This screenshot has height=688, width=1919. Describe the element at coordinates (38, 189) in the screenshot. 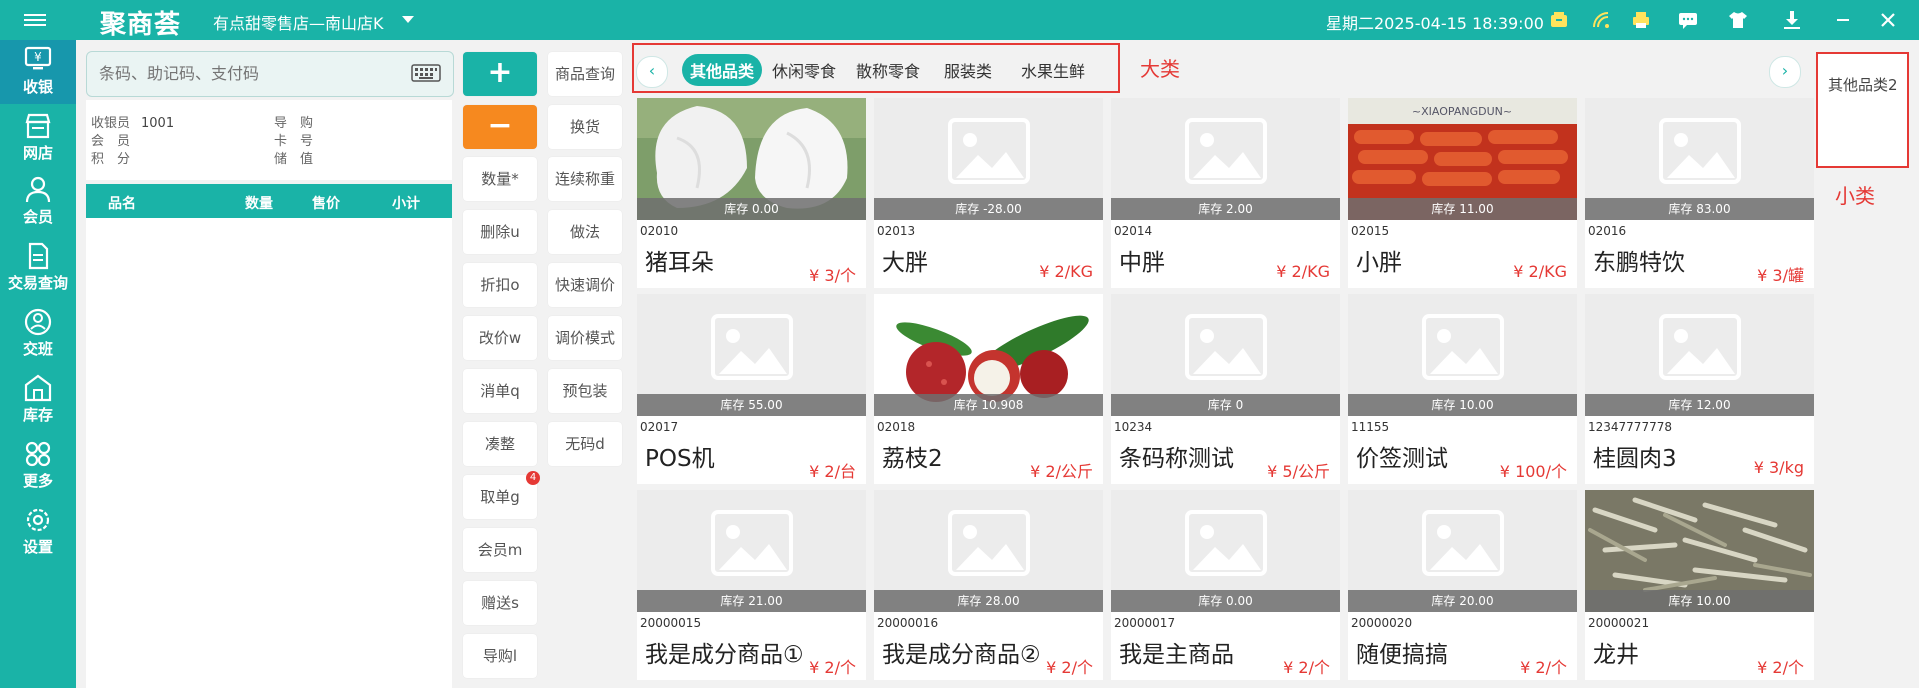

I see `person-icon` at that location.